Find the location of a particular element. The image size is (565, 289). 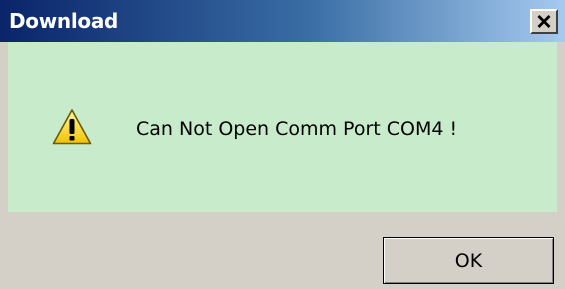

close-icon is located at coordinates (544, 21).